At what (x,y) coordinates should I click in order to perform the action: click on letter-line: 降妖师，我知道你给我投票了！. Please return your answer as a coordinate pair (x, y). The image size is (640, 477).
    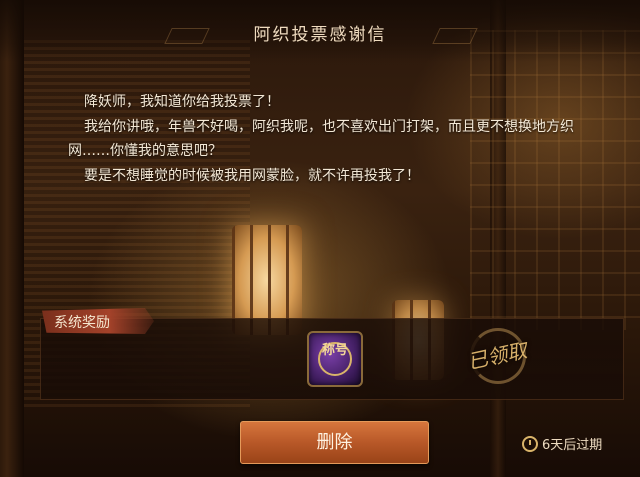
    Looking at the image, I should click on (182, 102).